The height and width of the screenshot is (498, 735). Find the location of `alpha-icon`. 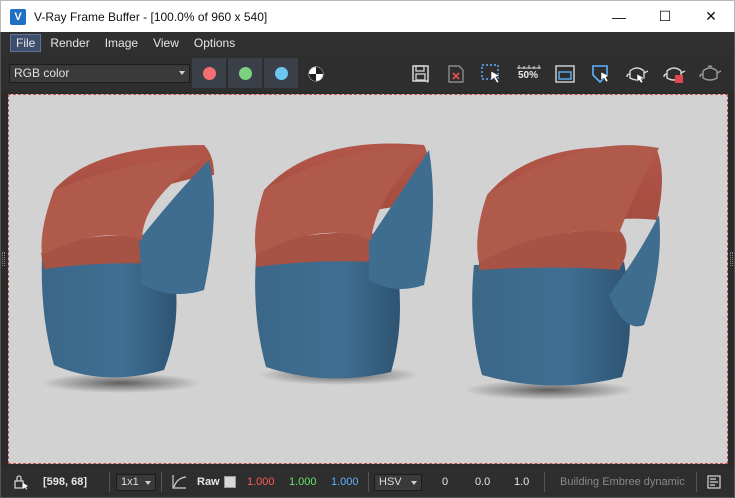

alpha-icon is located at coordinates (316, 74).